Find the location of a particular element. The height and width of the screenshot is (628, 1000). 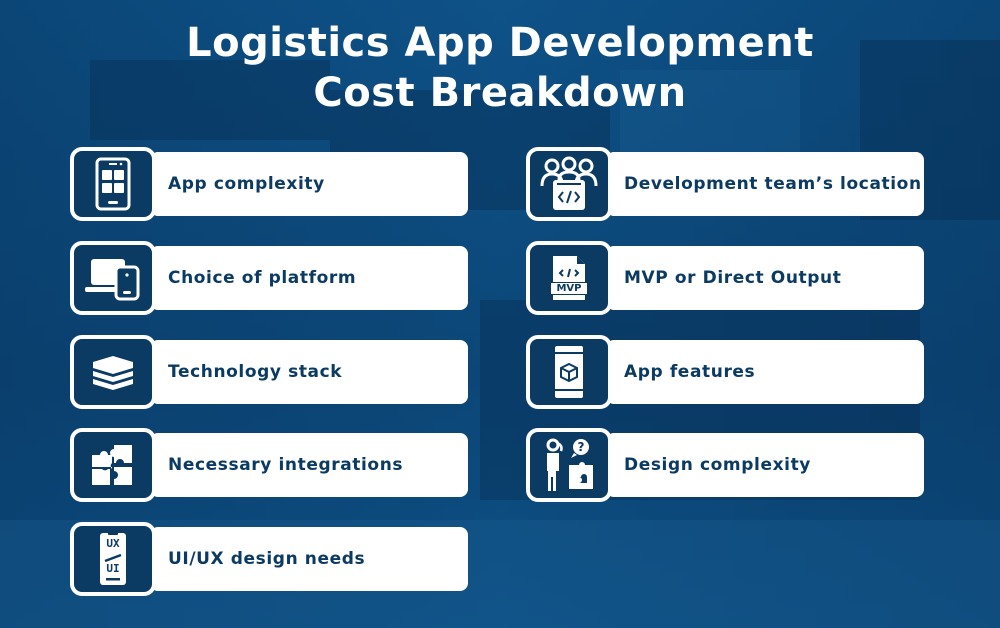

card-label: UI/UX design needs is located at coordinates (267, 559).